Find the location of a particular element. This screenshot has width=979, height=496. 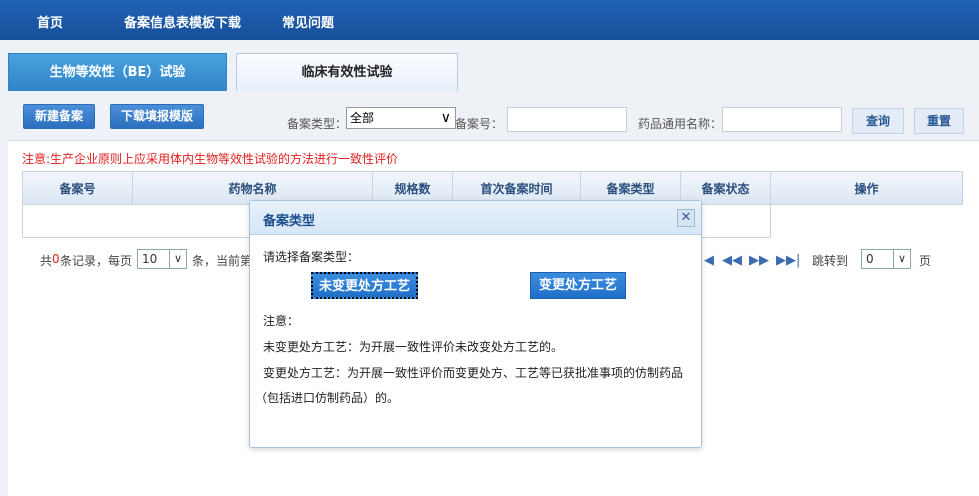

prev-page-icon: ◀◀ is located at coordinates (732, 260).